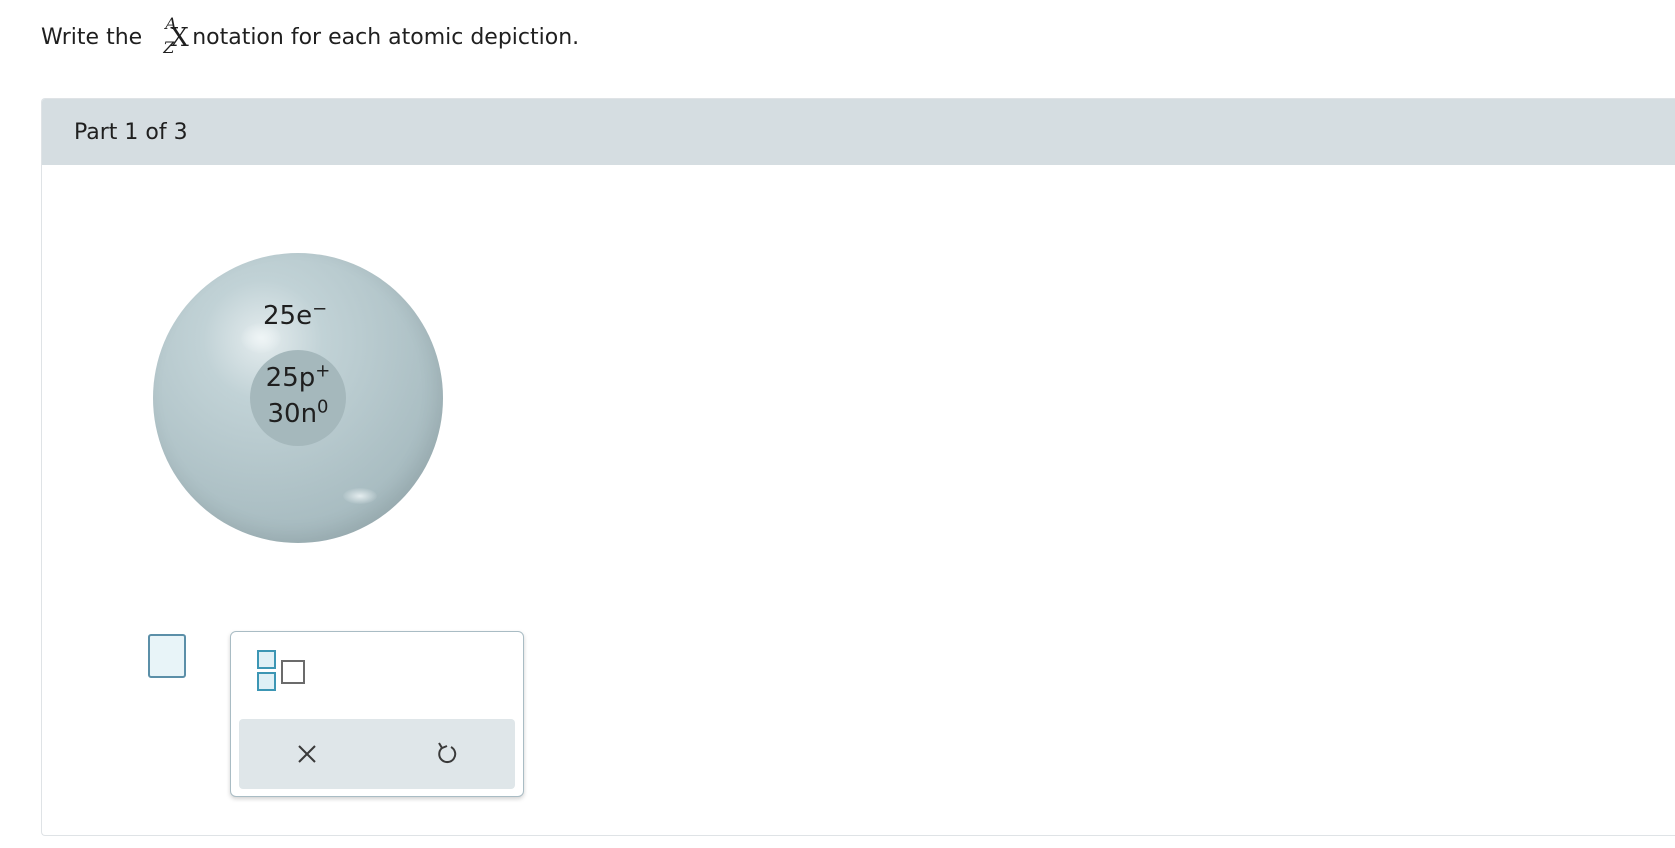 The width and height of the screenshot is (1675, 848). Describe the element at coordinates (377, 754) in the screenshot. I see `palette-action-bar` at that location.